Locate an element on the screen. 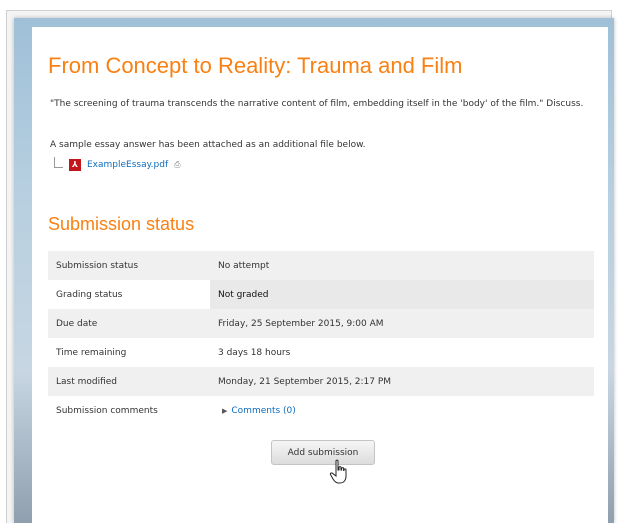 Image resolution: width=618 pixels, height=523 pixels. assignment-title: From Concept to Reality: Trauma and Film is located at coordinates (255, 65).